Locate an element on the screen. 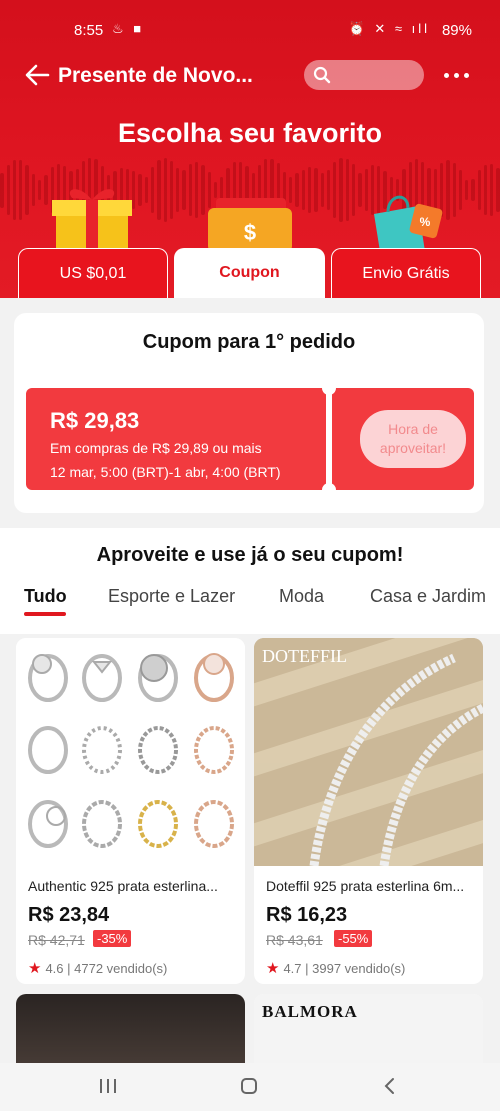 This screenshot has height=1111, width=500. tab-coupon: Coupon is located at coordinates (249, 273).